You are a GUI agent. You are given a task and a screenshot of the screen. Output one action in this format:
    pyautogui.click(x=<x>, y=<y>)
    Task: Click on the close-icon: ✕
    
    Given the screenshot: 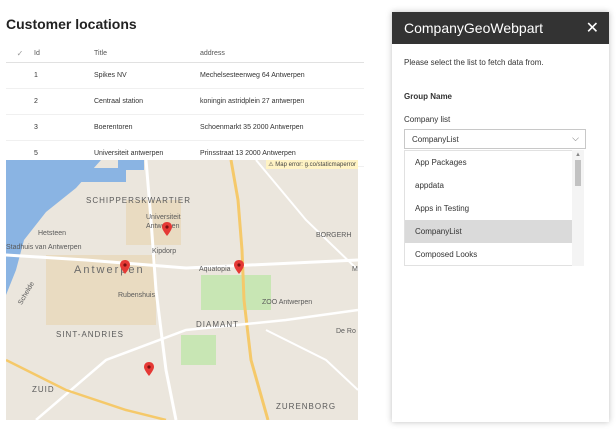 What is the action you would take?
    pyautogui.click(x=592, y=28)
    